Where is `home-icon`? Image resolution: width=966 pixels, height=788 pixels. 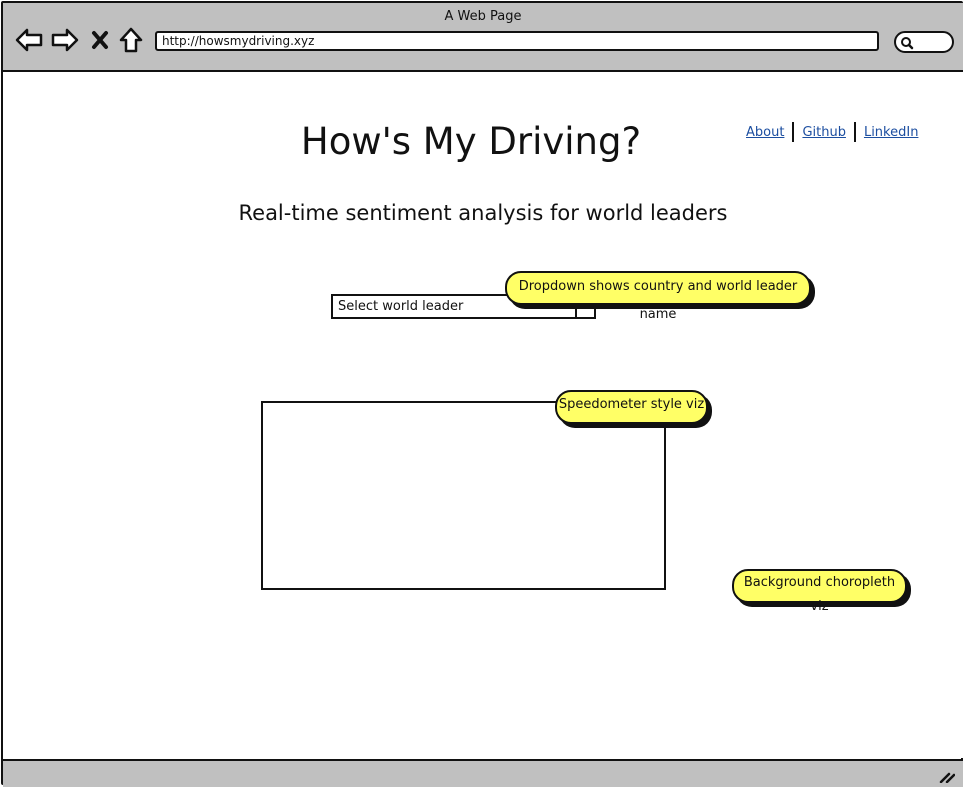
home-icon is located at coordinates (131, 40).